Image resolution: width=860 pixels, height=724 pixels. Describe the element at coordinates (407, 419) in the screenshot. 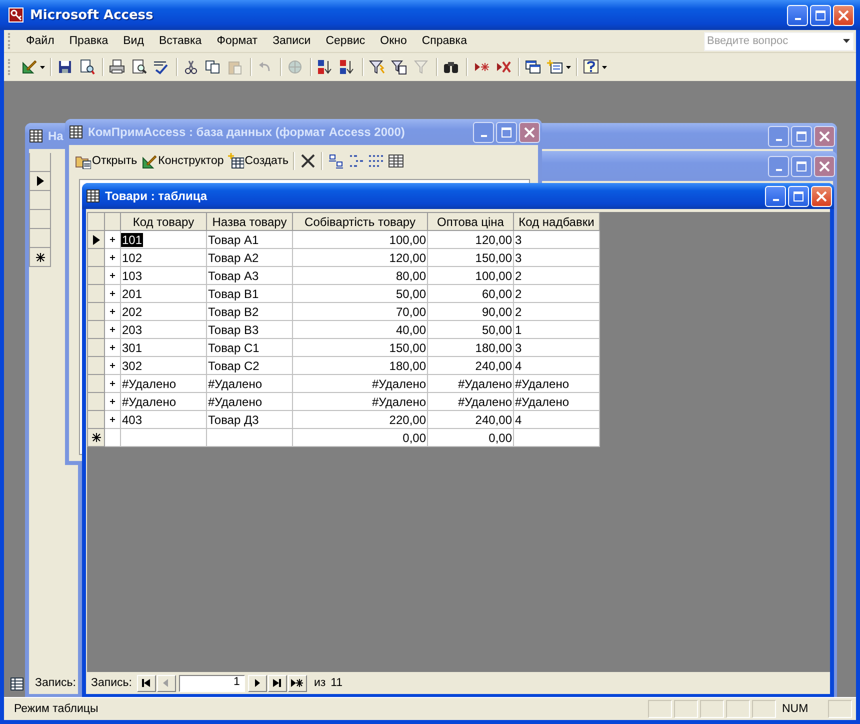

I see `table-cell: 220,00` at that location.